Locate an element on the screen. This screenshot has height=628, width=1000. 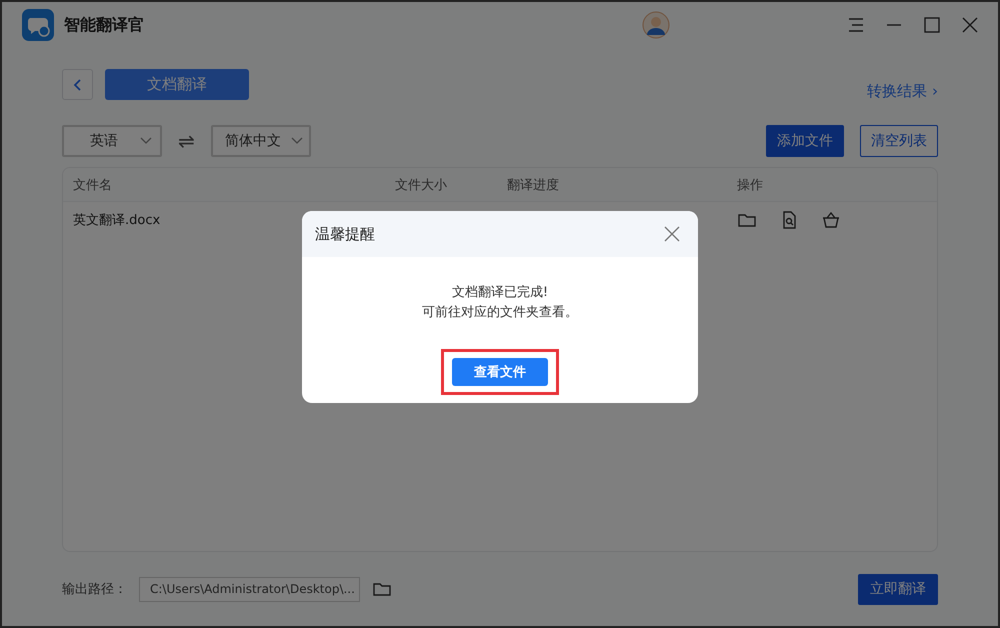
swap-language-icon: ⇌ is located at coordinates (186, 141).